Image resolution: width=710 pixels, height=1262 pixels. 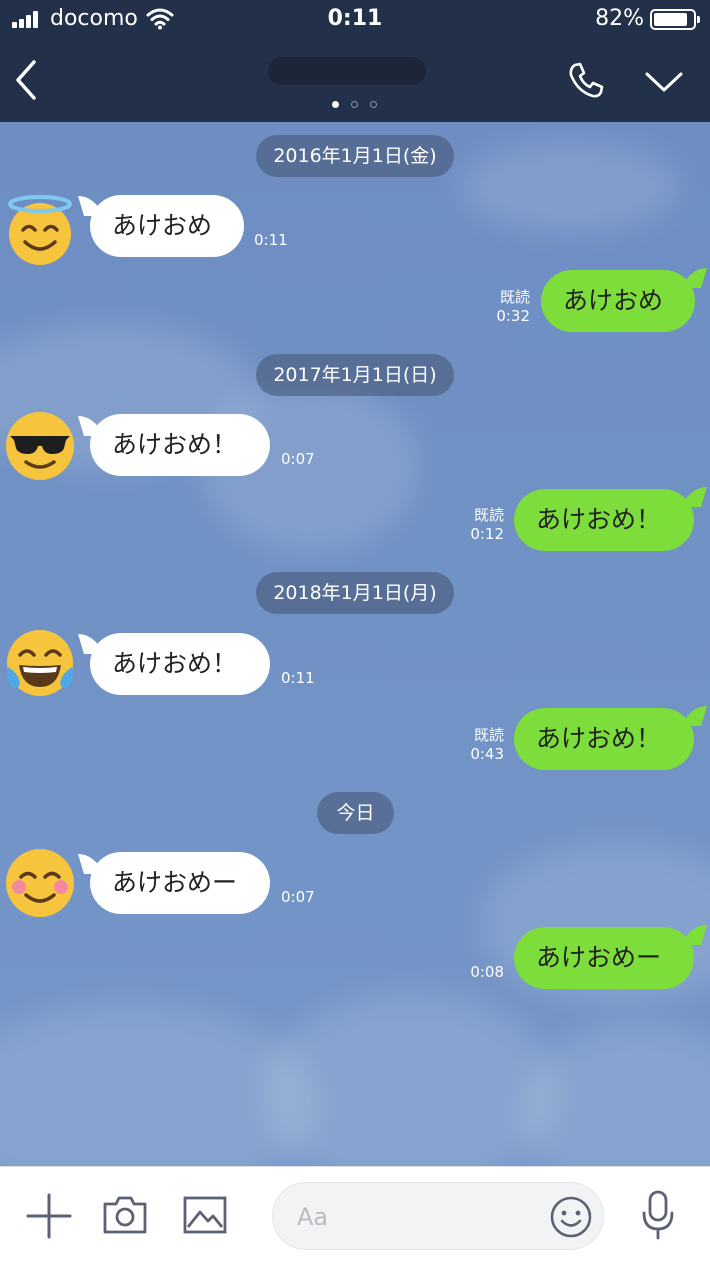 I want to click on chat-header: docomo 0:11 82%, so click(x=355, y=61).